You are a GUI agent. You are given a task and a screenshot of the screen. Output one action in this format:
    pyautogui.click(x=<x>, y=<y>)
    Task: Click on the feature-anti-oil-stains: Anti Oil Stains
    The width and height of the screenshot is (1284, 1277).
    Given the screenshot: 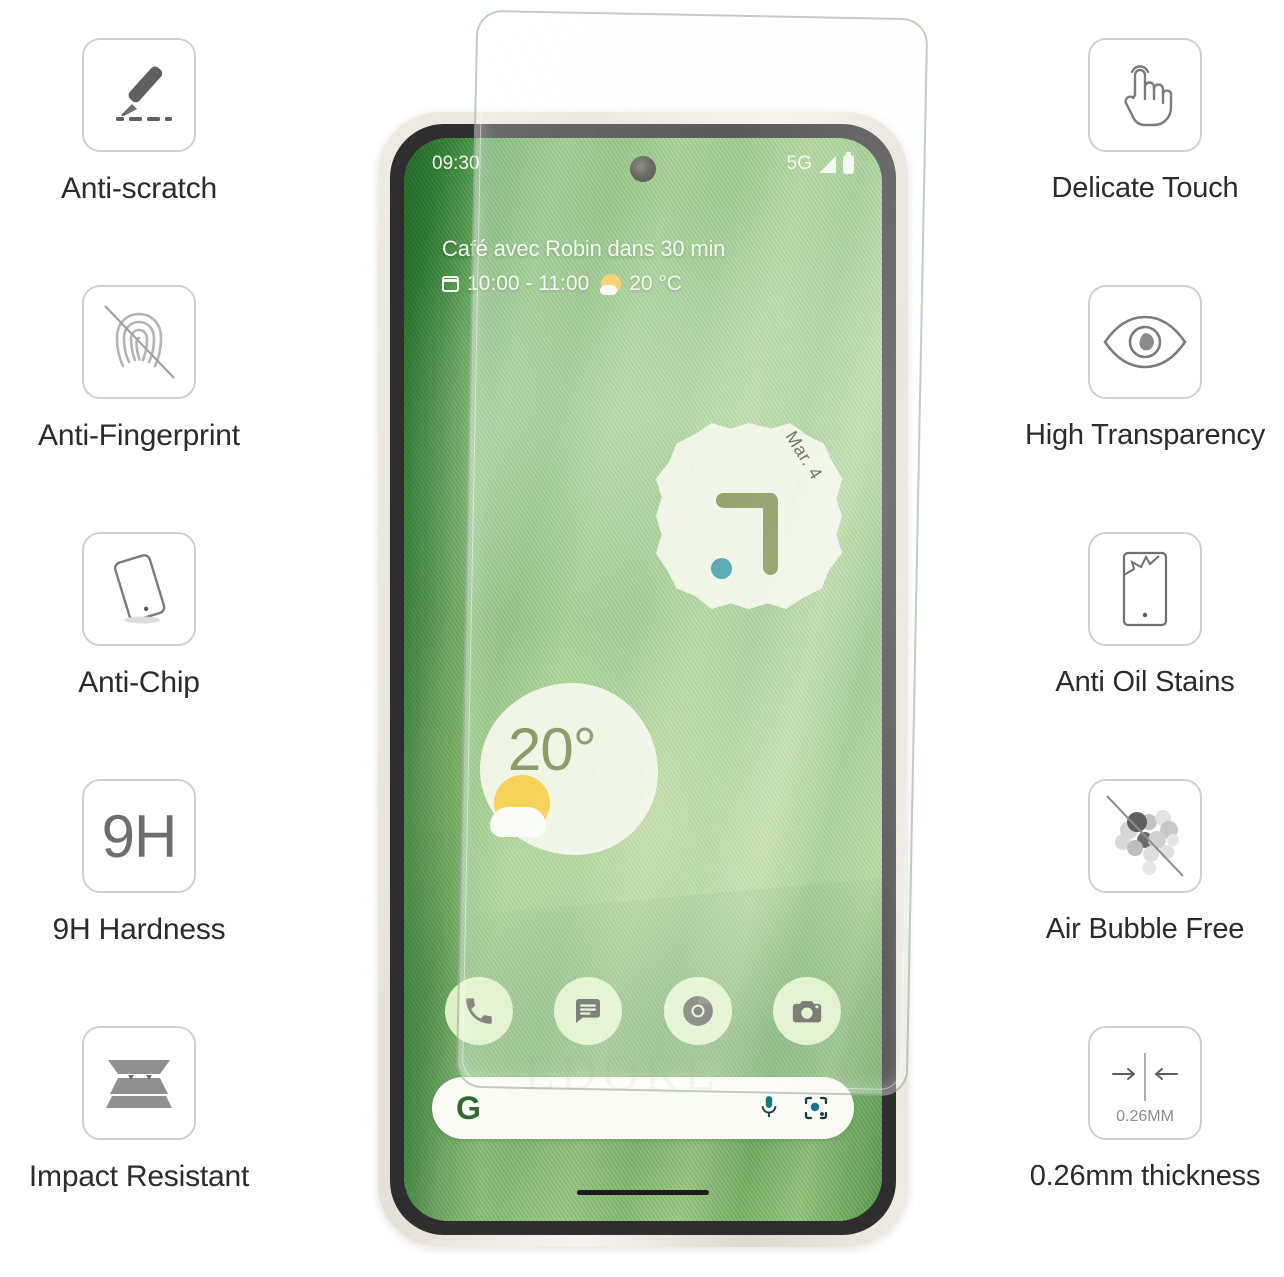 What is the action you would take?
    pyautogui.click(x=1145, y=655)
    